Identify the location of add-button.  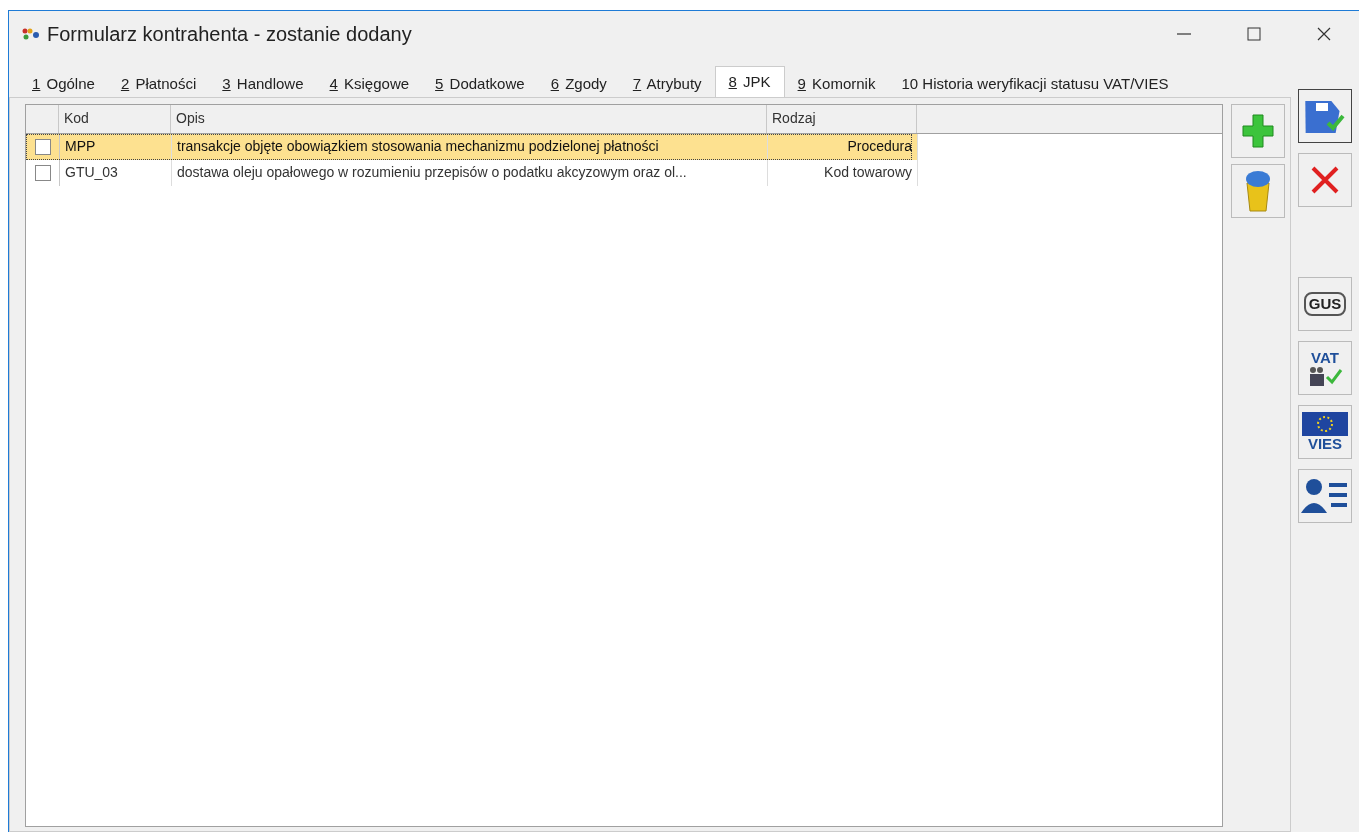
(1258, 131).